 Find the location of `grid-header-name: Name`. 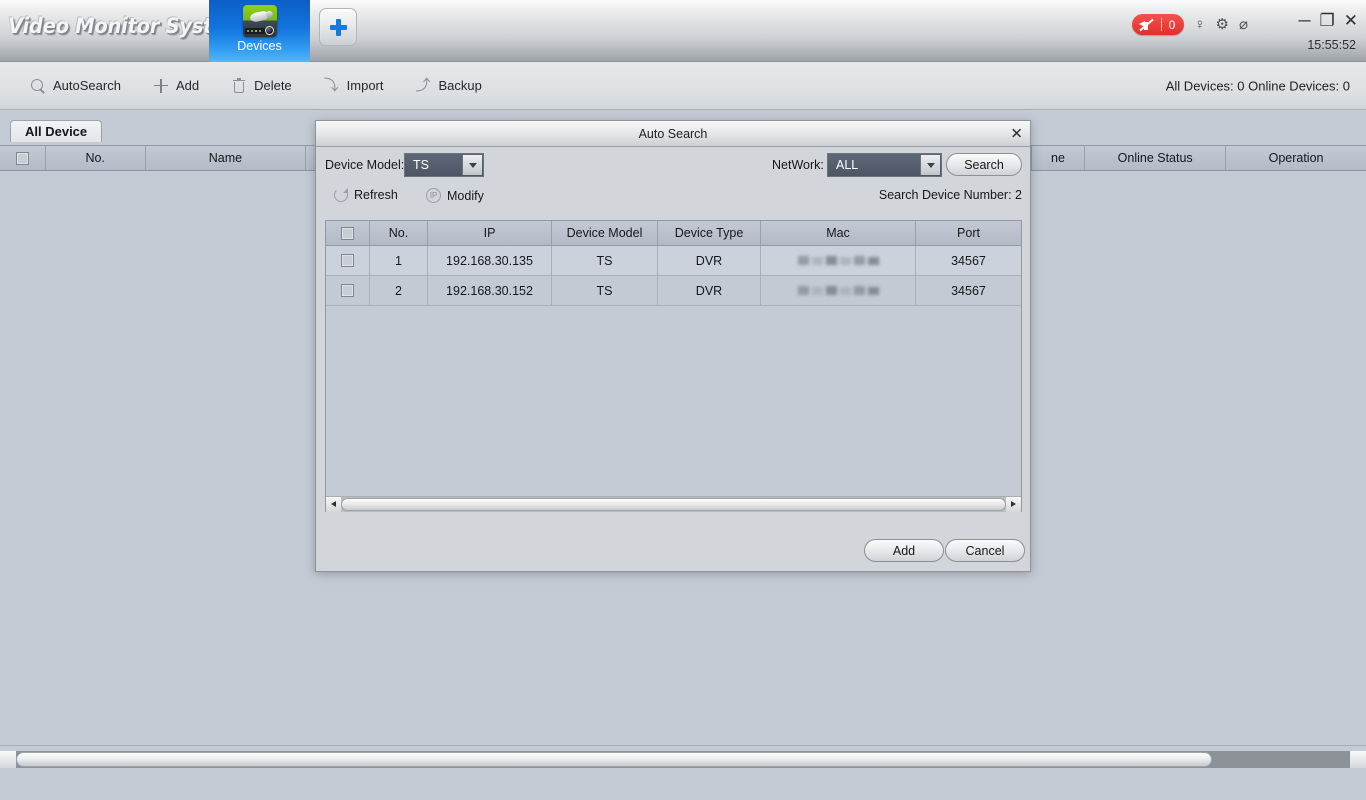

grid-header-name: Name is located at coordinates (226, 158).